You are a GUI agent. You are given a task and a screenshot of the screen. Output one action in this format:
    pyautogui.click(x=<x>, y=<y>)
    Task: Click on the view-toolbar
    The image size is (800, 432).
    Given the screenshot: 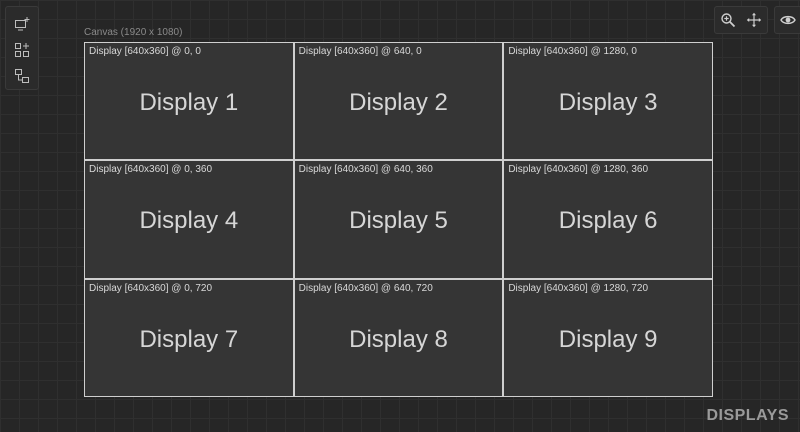 What is the action you would take?
    pyautogui.click(x=757, y=20)
    